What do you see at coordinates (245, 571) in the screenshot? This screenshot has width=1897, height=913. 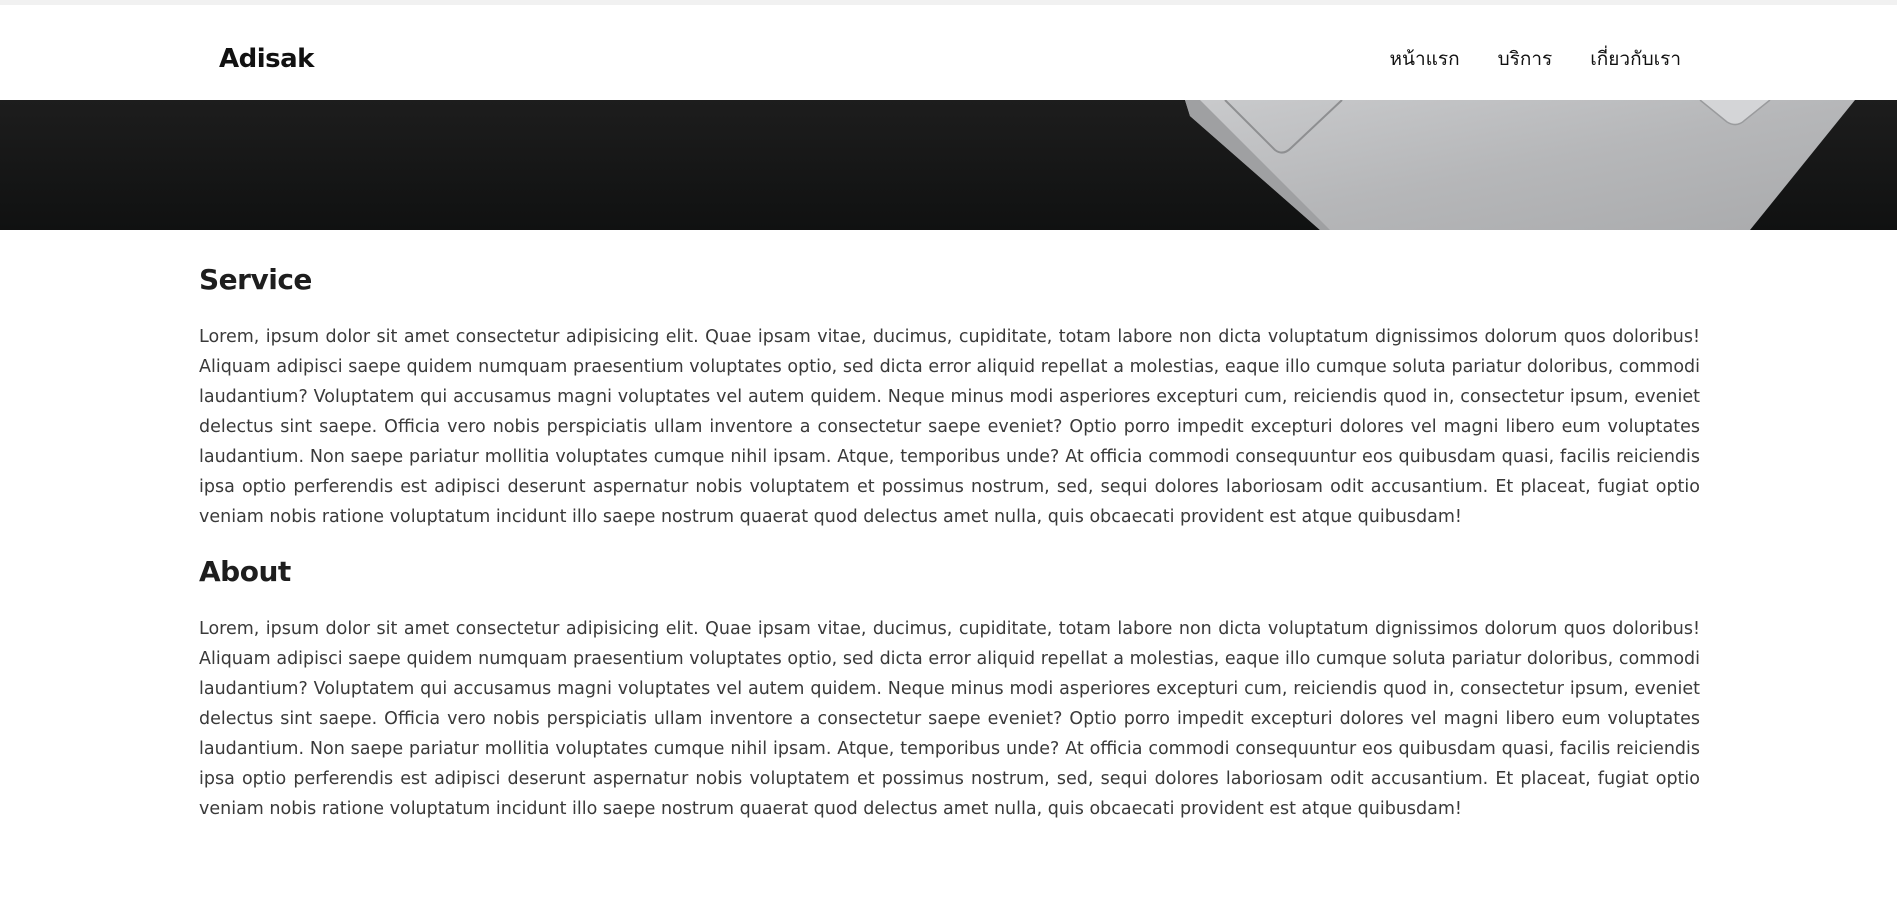 I see `about-heading: About` at bounding box center [245, 571].